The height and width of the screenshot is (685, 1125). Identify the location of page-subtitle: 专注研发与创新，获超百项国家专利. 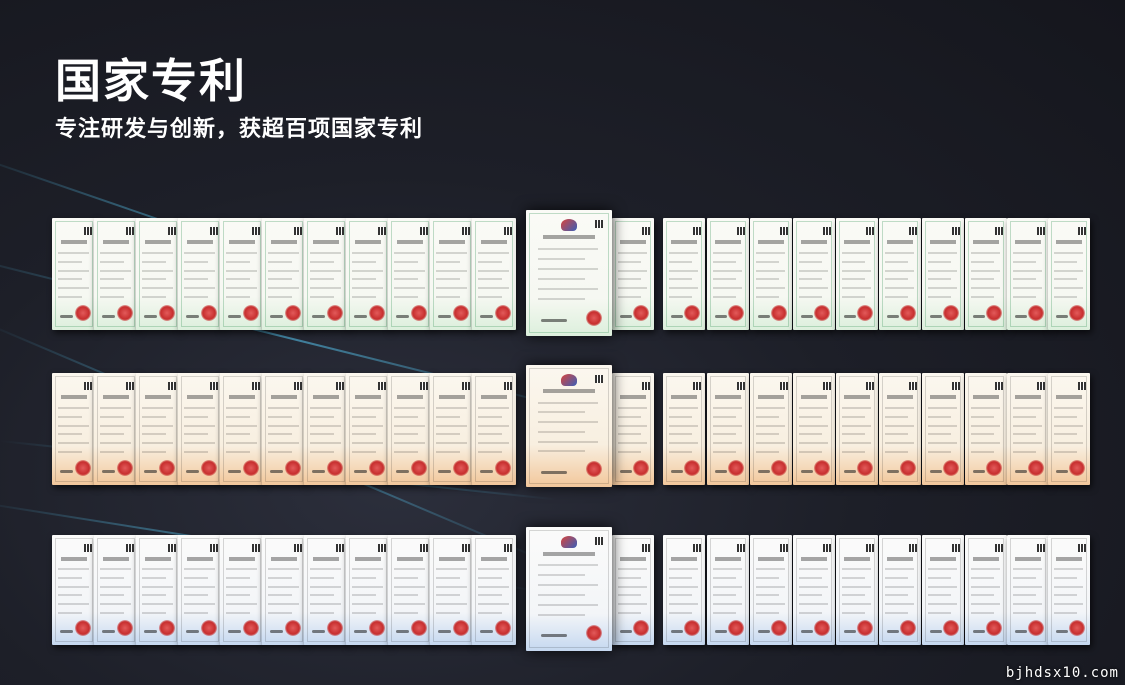
(239, 129).